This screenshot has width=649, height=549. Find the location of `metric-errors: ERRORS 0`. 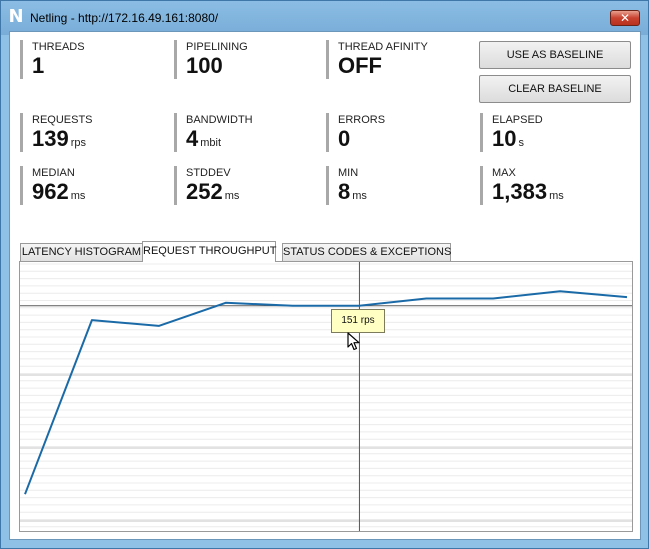

metric-errors: ERRORS 0 is located at coordinates (355, 132).